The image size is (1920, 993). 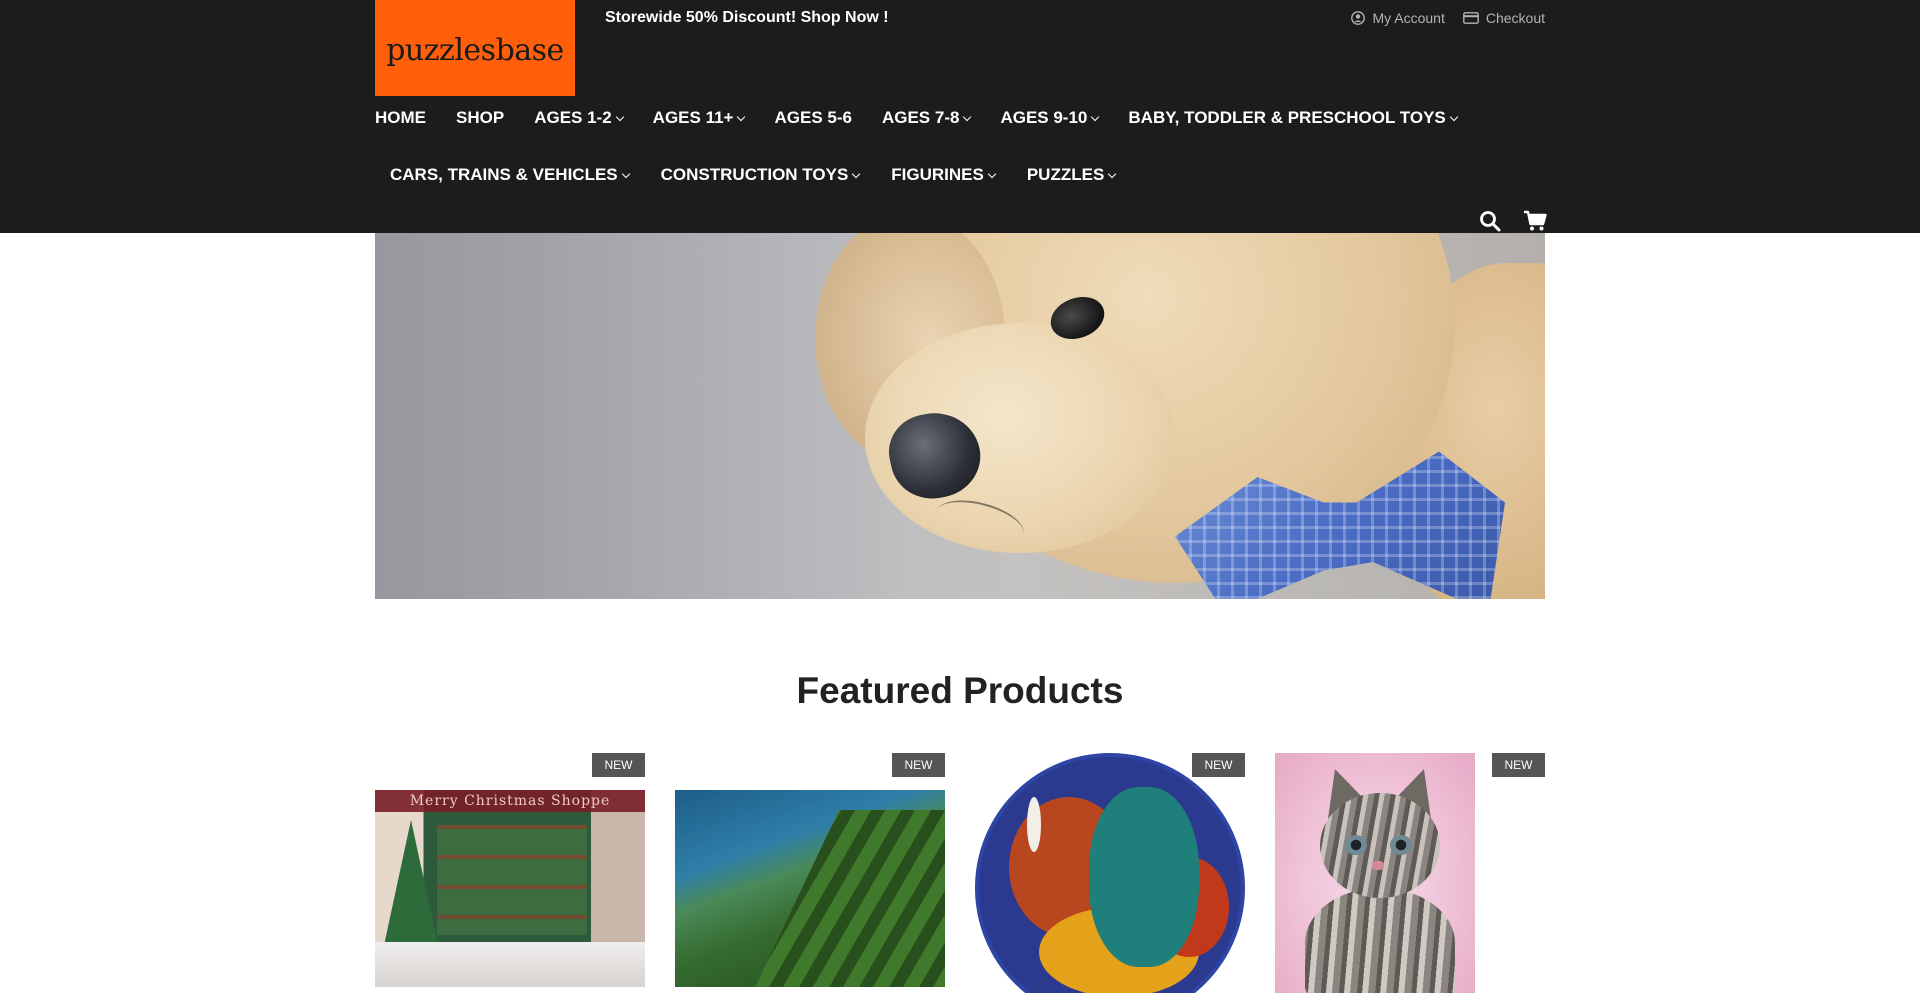 I want to click on shoppe-sign-text: Merry Christmas Shoppe, so click(x=510, y=801).